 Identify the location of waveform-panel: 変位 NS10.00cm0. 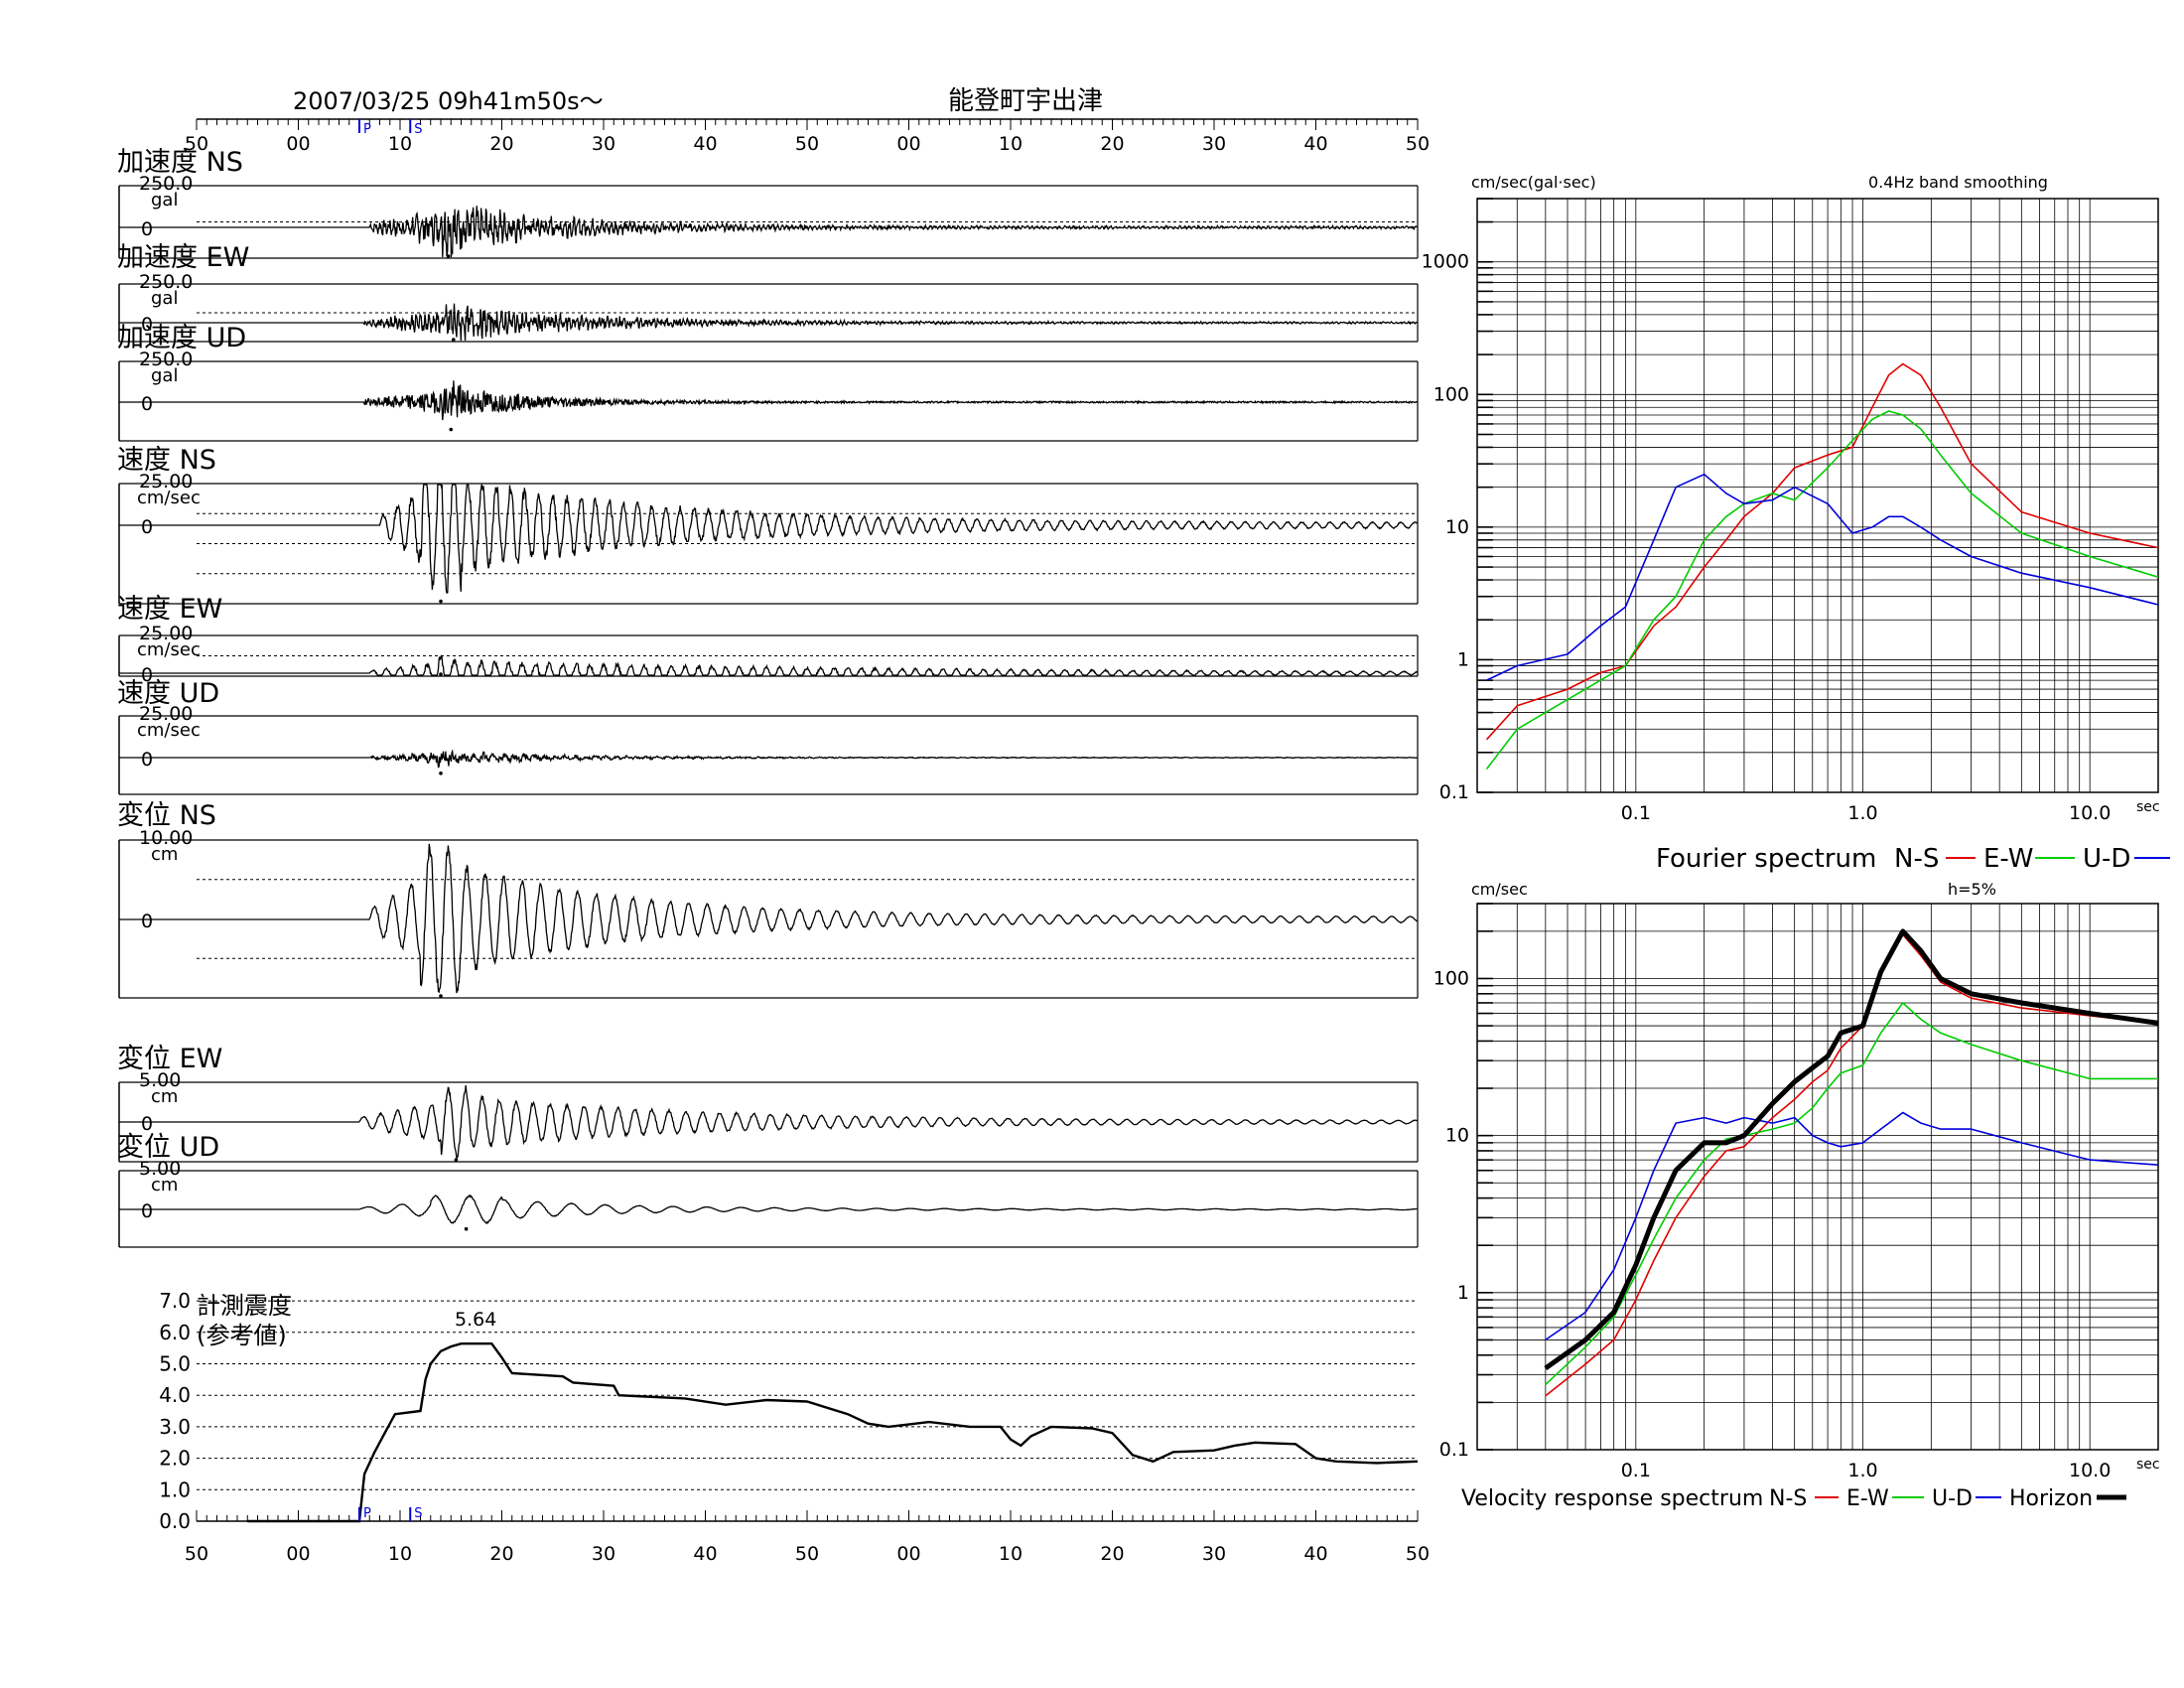
(768, 899).